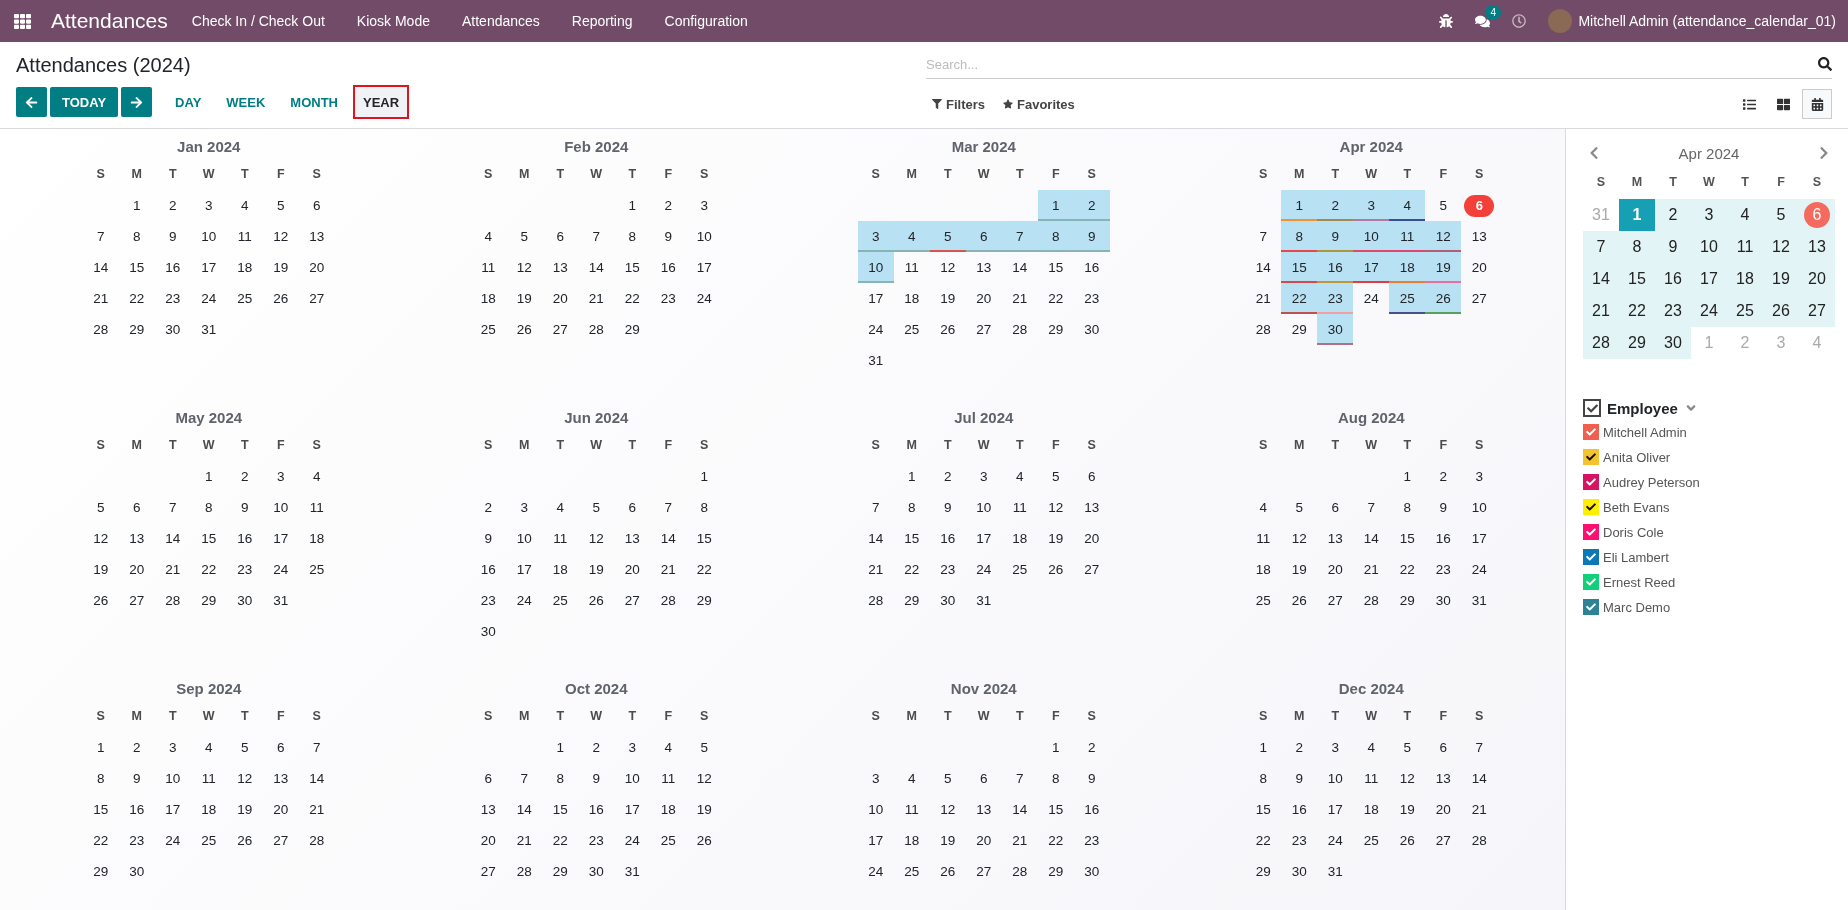 This screenshot has width=1848, height=910. I want to click on menu-item: Kiosk Mode, so click(393, 21).